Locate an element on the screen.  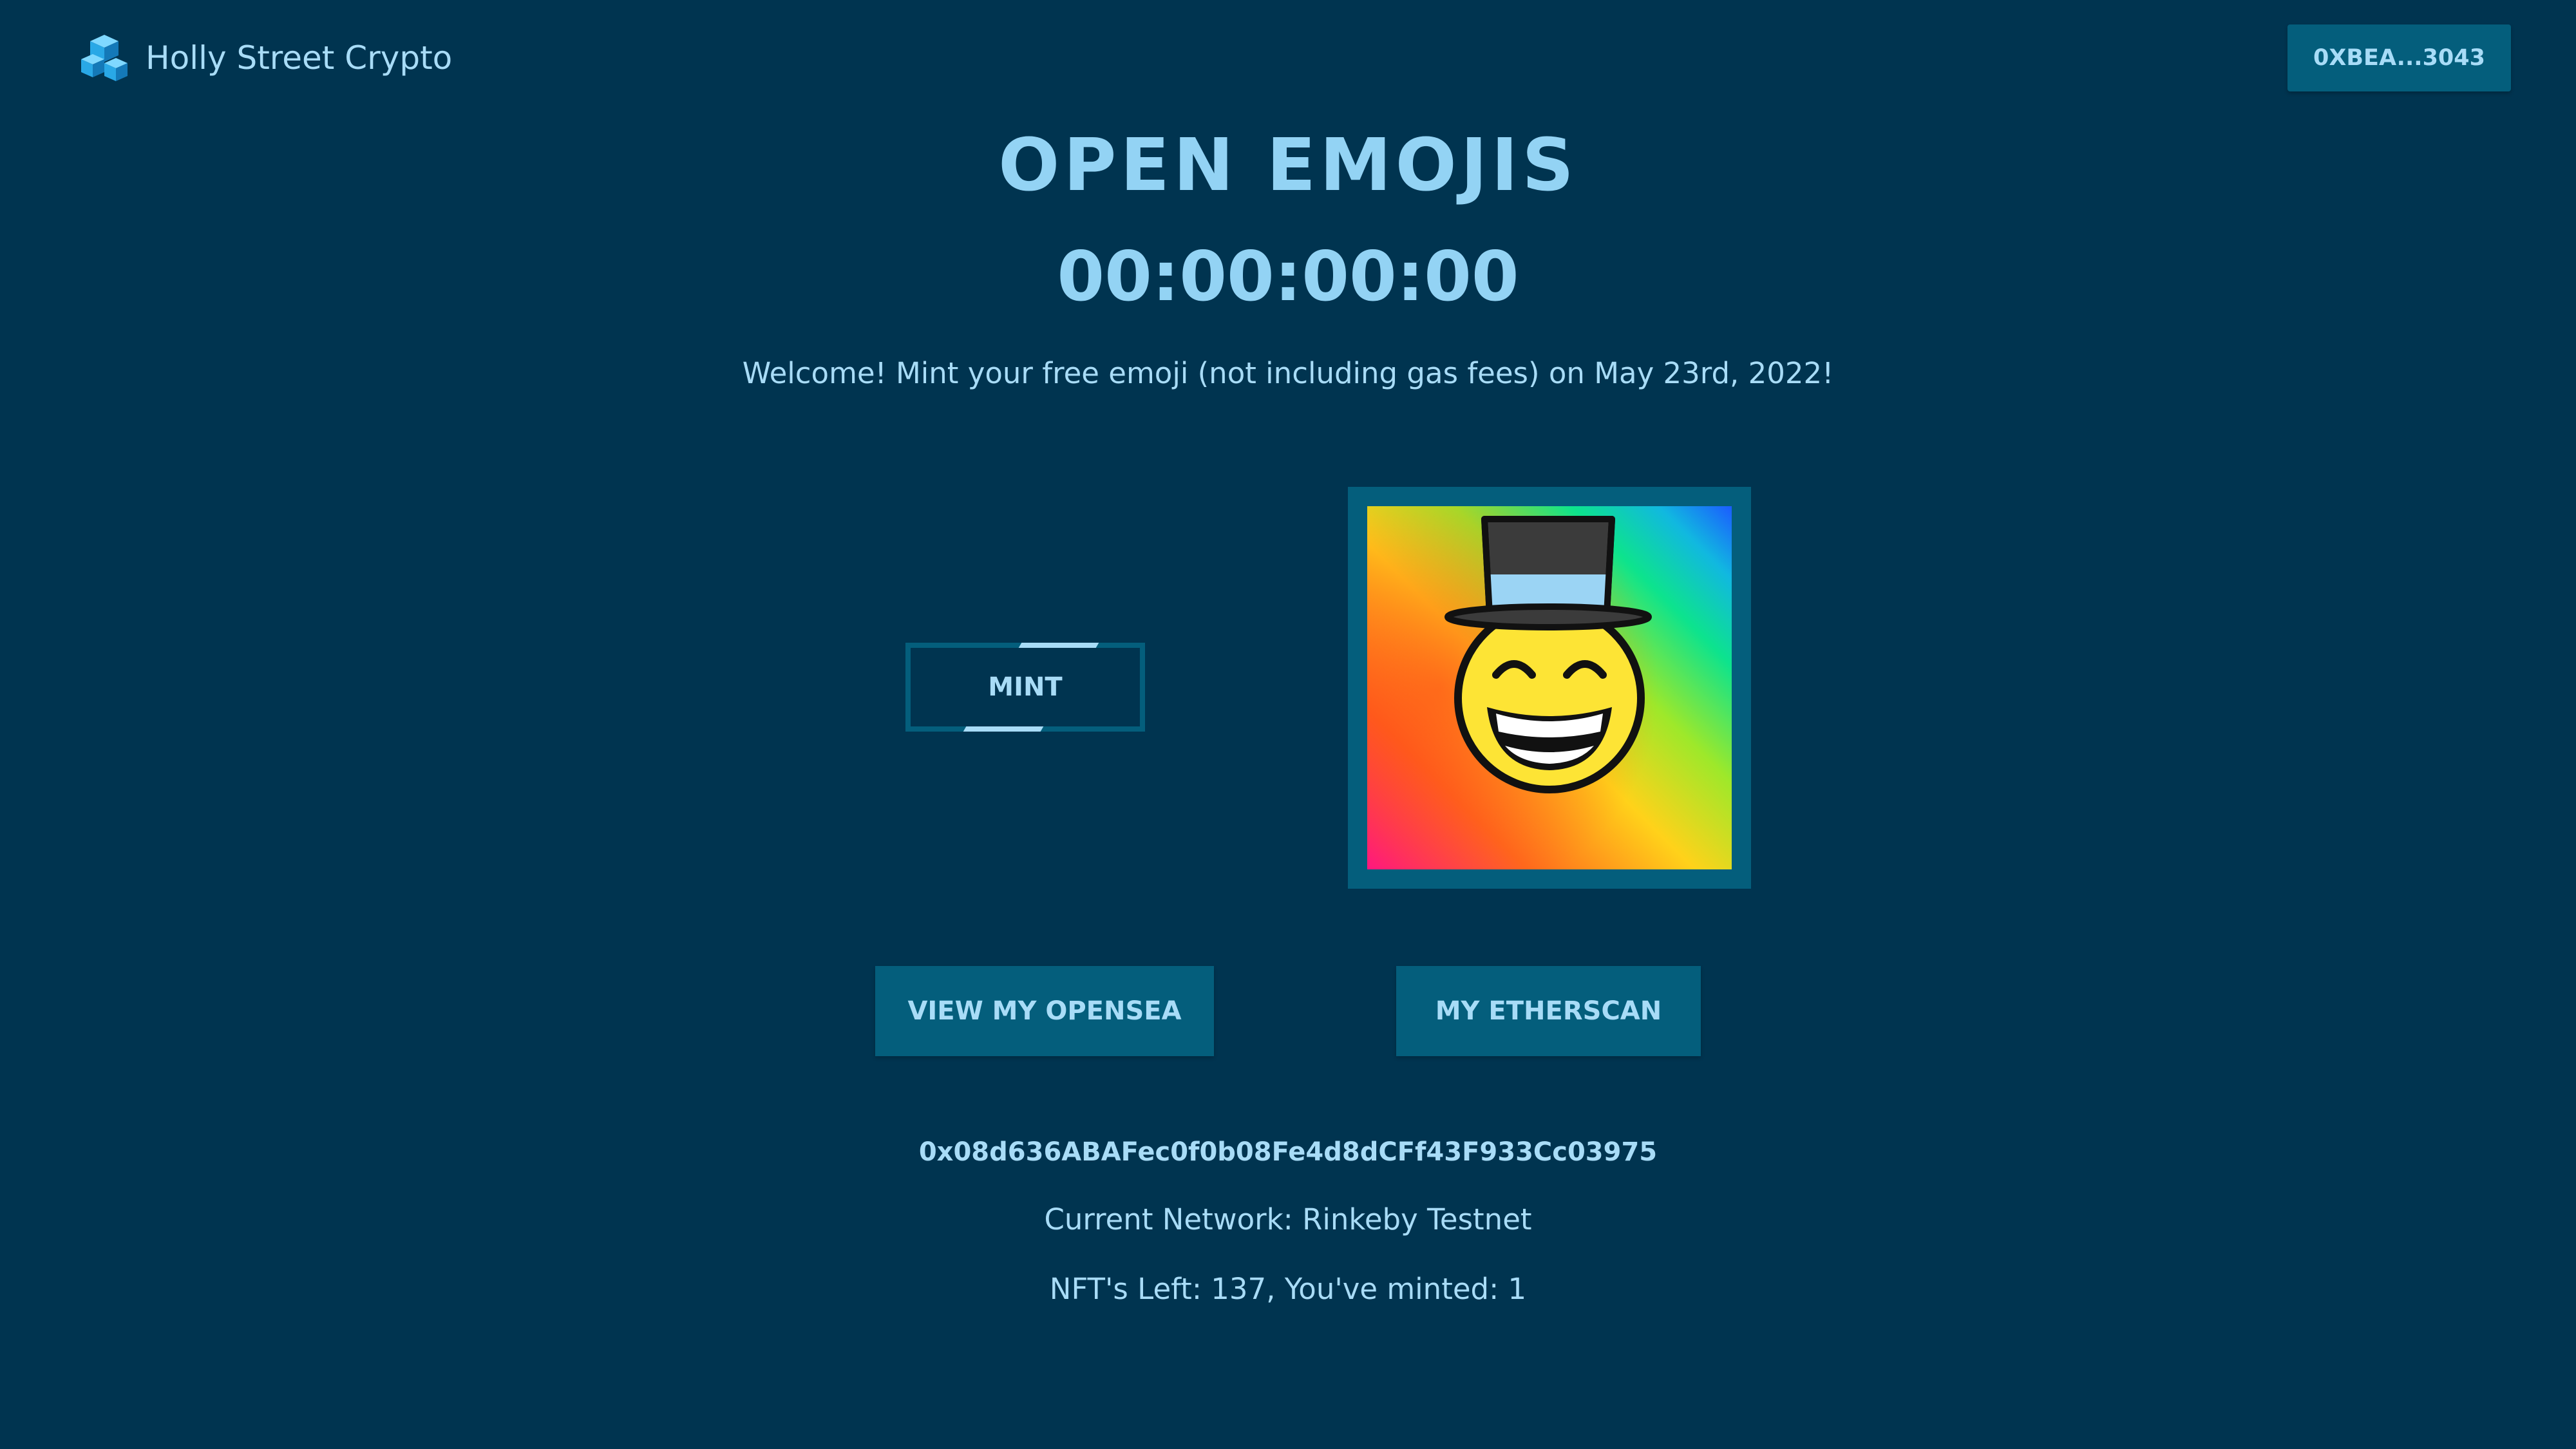
cubes-logo-icon is located at coordinates (104, 58).